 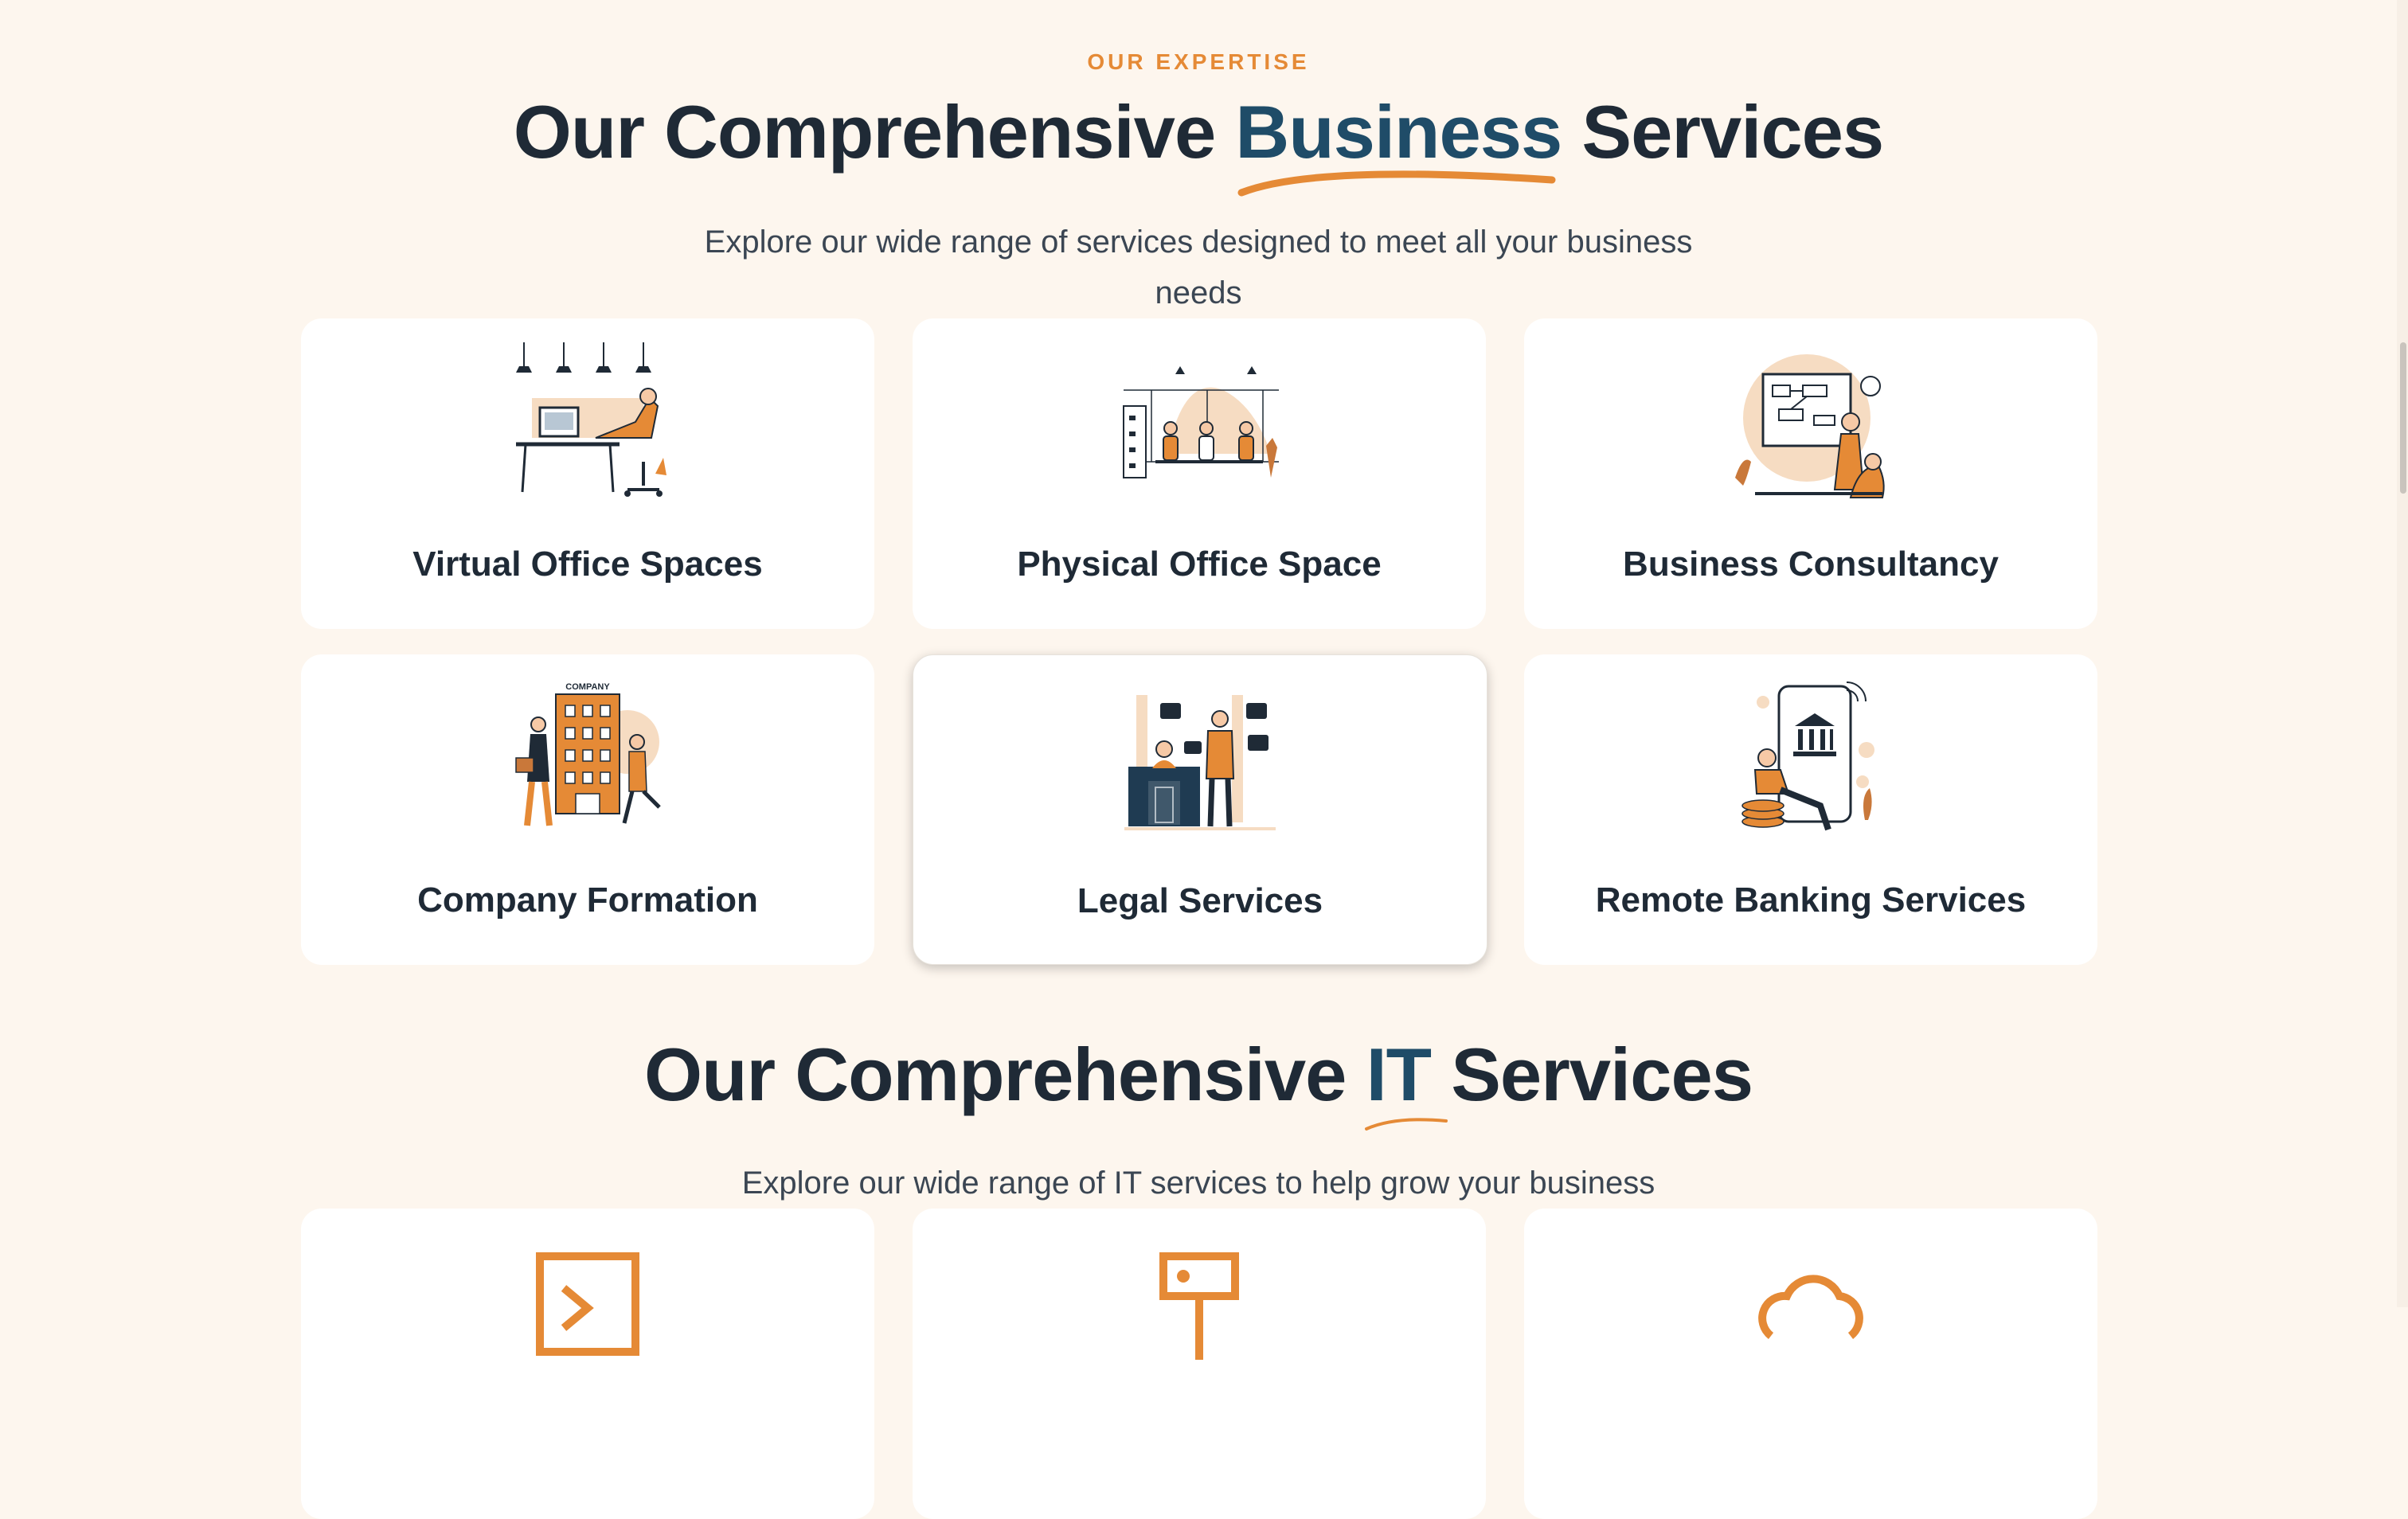 What do you see at coordinates (1811, 900) in the screenshot?
I see `card-title: Remote Banking Services` at bounding box center [1811, 900].